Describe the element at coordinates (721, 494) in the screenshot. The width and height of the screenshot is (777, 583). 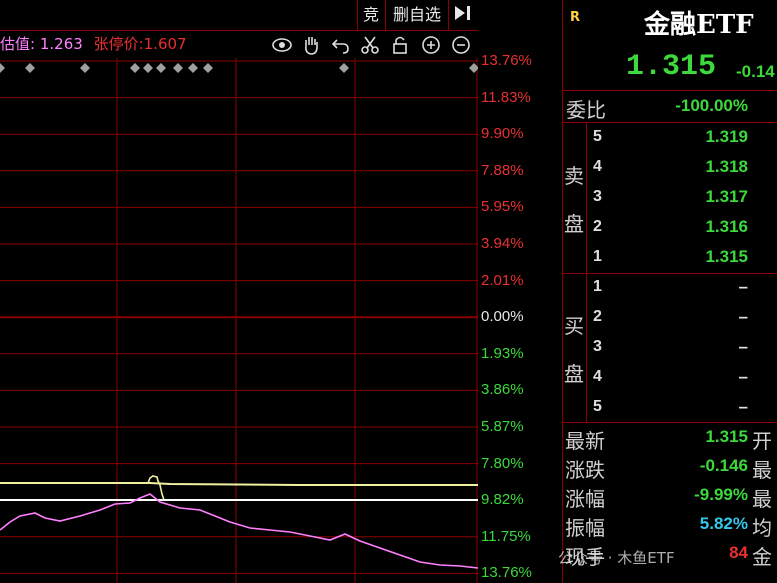
I see `stat-value: -9.99%` at that location.